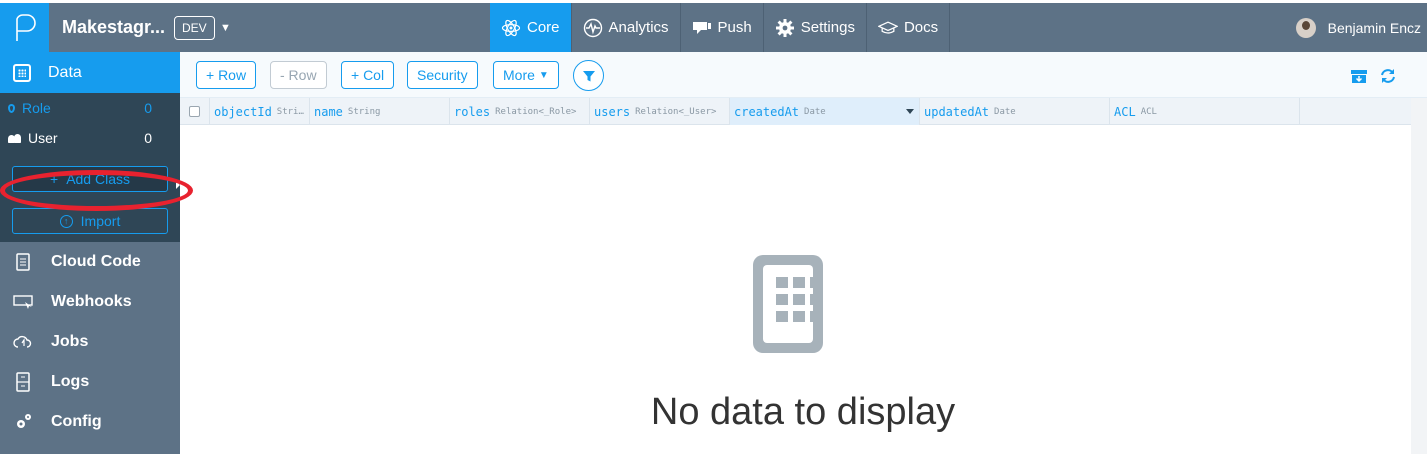 The width and height of the screenshot is (1427, 454). Describe the element at coordinates (54, 179) in the screenshot. I see `plus-icon: +` at that location.